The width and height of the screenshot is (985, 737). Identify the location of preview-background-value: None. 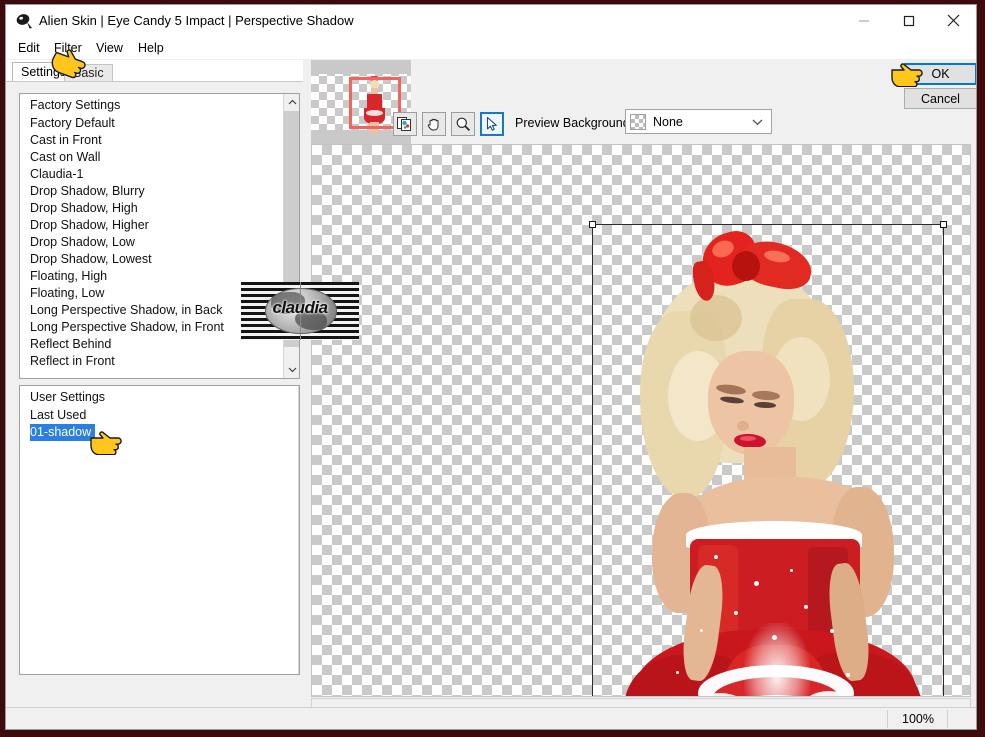
(668, 121).